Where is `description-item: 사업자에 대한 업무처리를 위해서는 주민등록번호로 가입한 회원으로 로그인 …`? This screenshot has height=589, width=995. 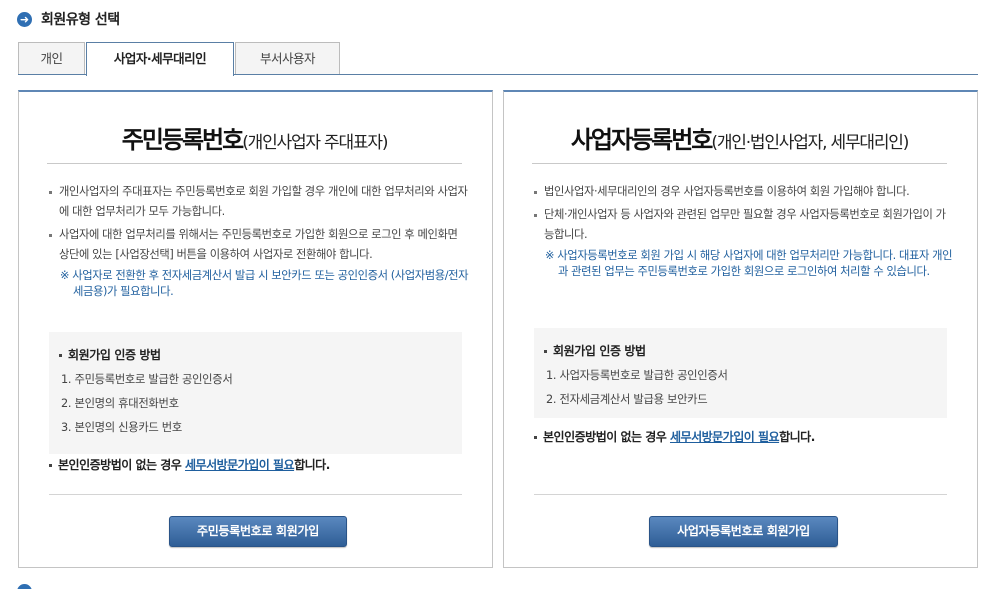 description-item: 사업자에 대한 업무처리를 위해서는 주민등록번호로 가입한 회원으로 로그인 … is located at coordinates (259, 245).